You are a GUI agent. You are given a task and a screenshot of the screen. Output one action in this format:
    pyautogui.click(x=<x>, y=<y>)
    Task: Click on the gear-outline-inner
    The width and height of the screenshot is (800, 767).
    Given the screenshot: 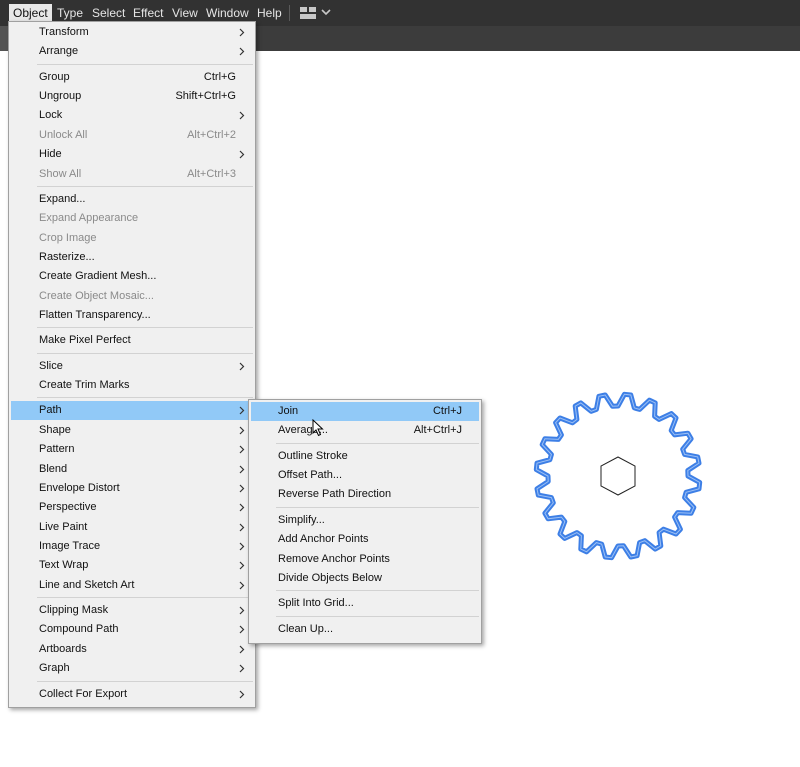 What is the action you would take?
    pyautogui.click(x=618, y=476)
    